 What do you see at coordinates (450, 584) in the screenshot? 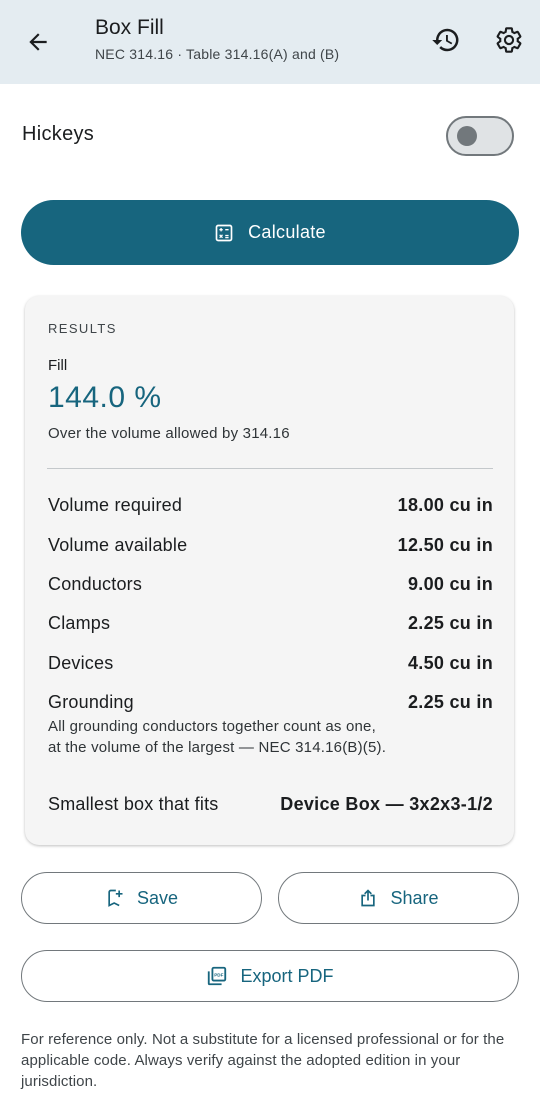
I see `result-value: 9.00 cu in` at bounding box center [450, 584].